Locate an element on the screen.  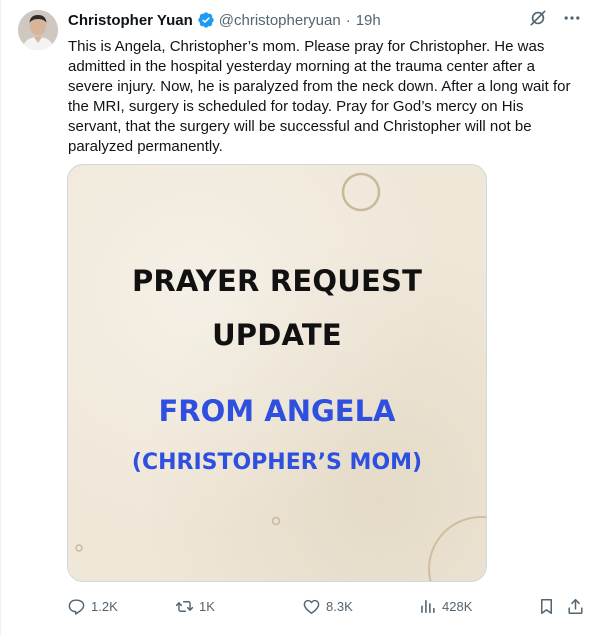
user-handle: @christopheryuan is located at coordinates (280, 20).